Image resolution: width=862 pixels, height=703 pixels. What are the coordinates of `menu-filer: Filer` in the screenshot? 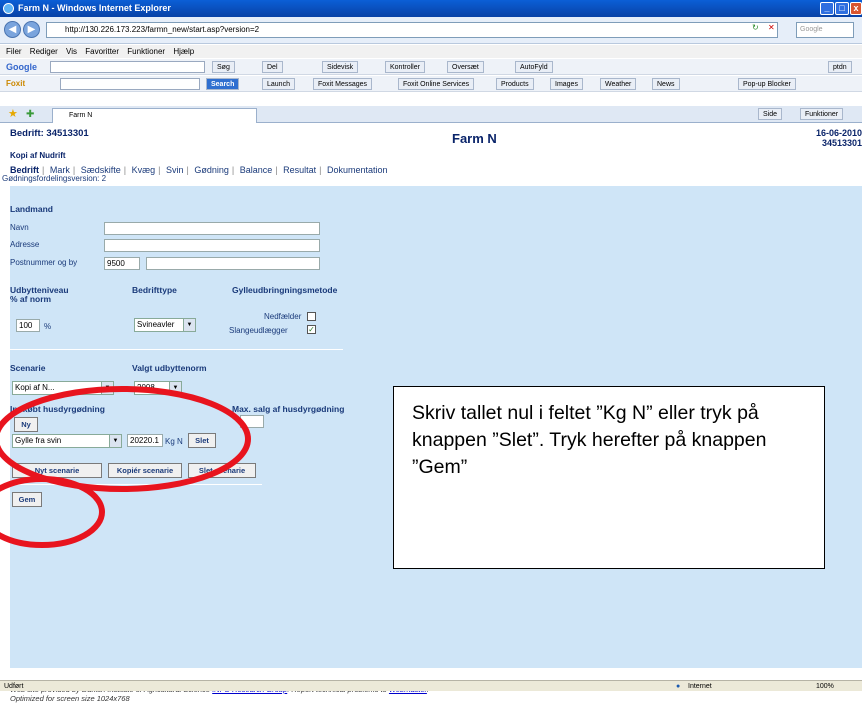 It's located at (14, 51).